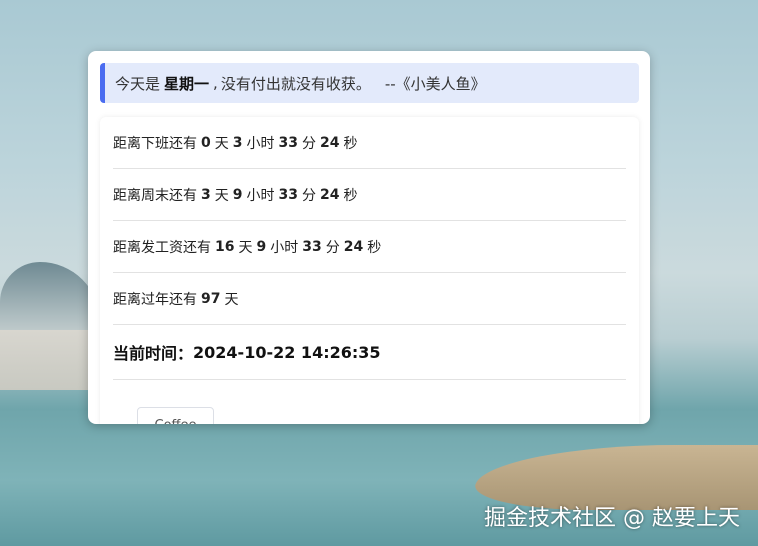 The width and height of the screenshot is (758, 546). I want to click on countdown-value: 0, so click(206, 142).